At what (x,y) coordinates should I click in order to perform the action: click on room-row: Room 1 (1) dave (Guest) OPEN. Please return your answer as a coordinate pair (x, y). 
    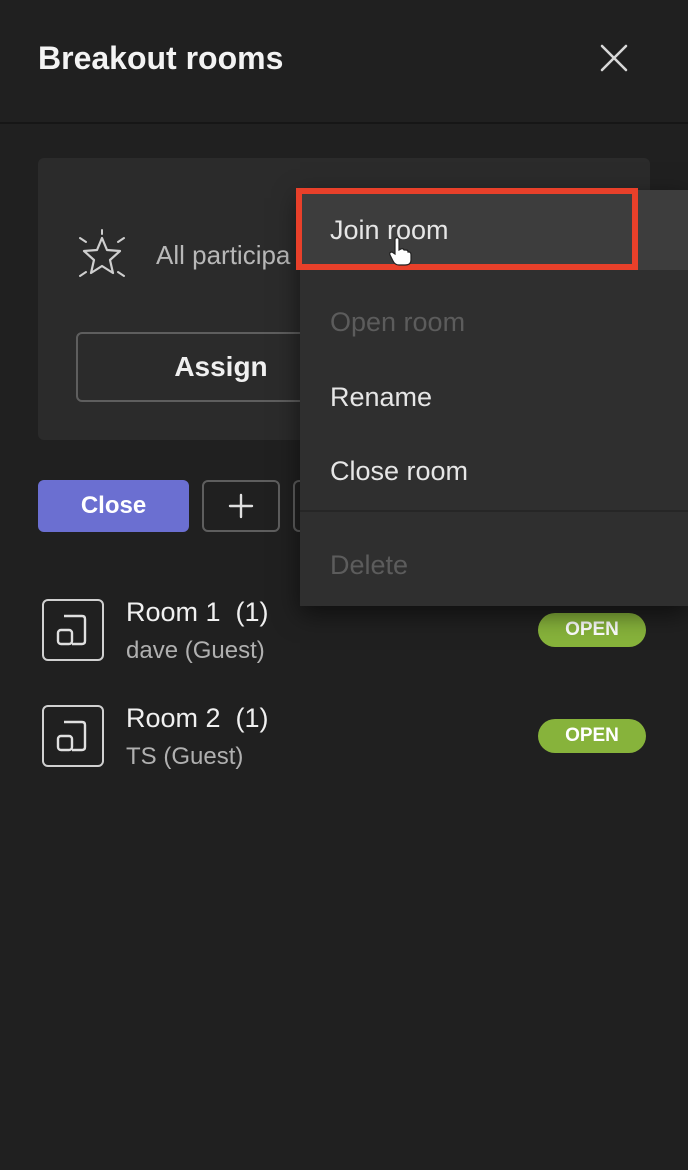
    Looking at the image, I should click on (352, 630).